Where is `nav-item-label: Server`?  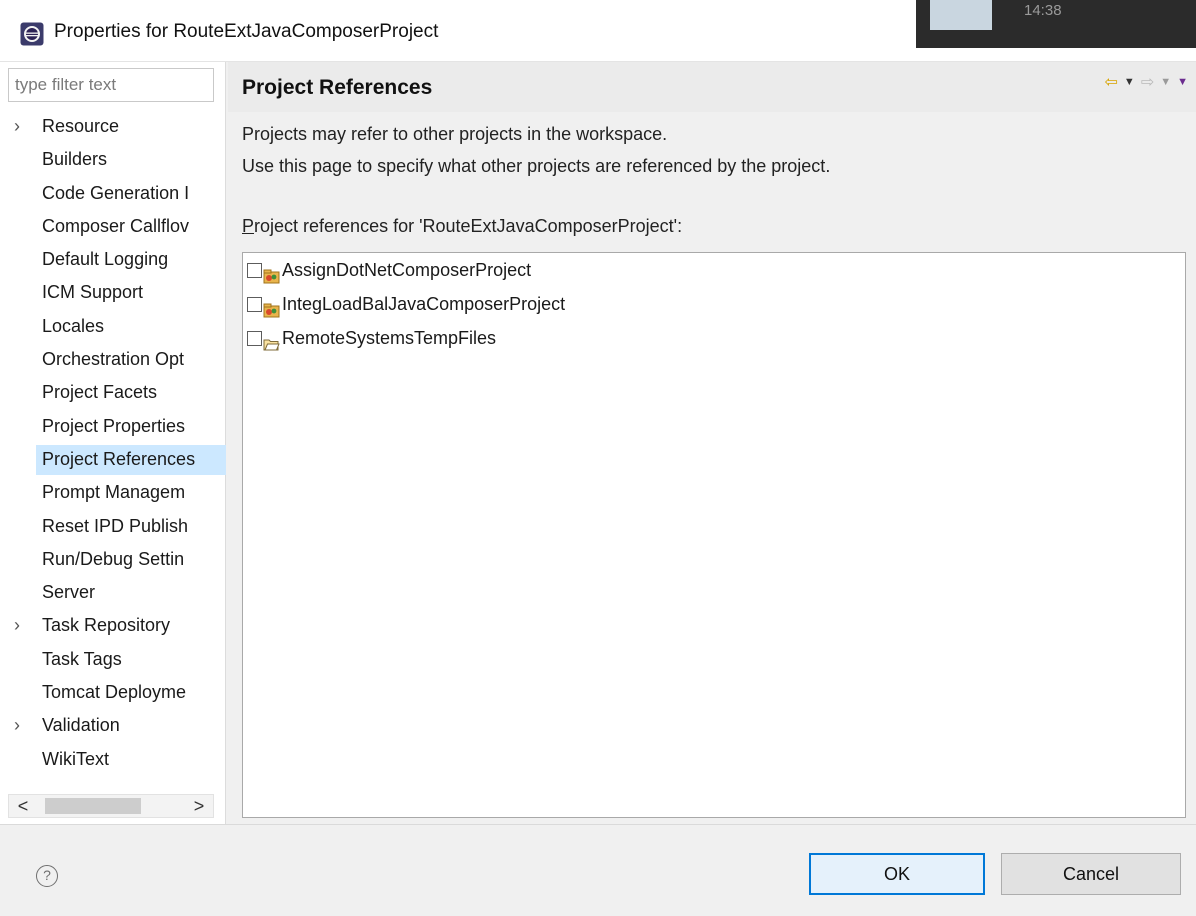
nav-item-label: Server is located at coordinates (69, 592).